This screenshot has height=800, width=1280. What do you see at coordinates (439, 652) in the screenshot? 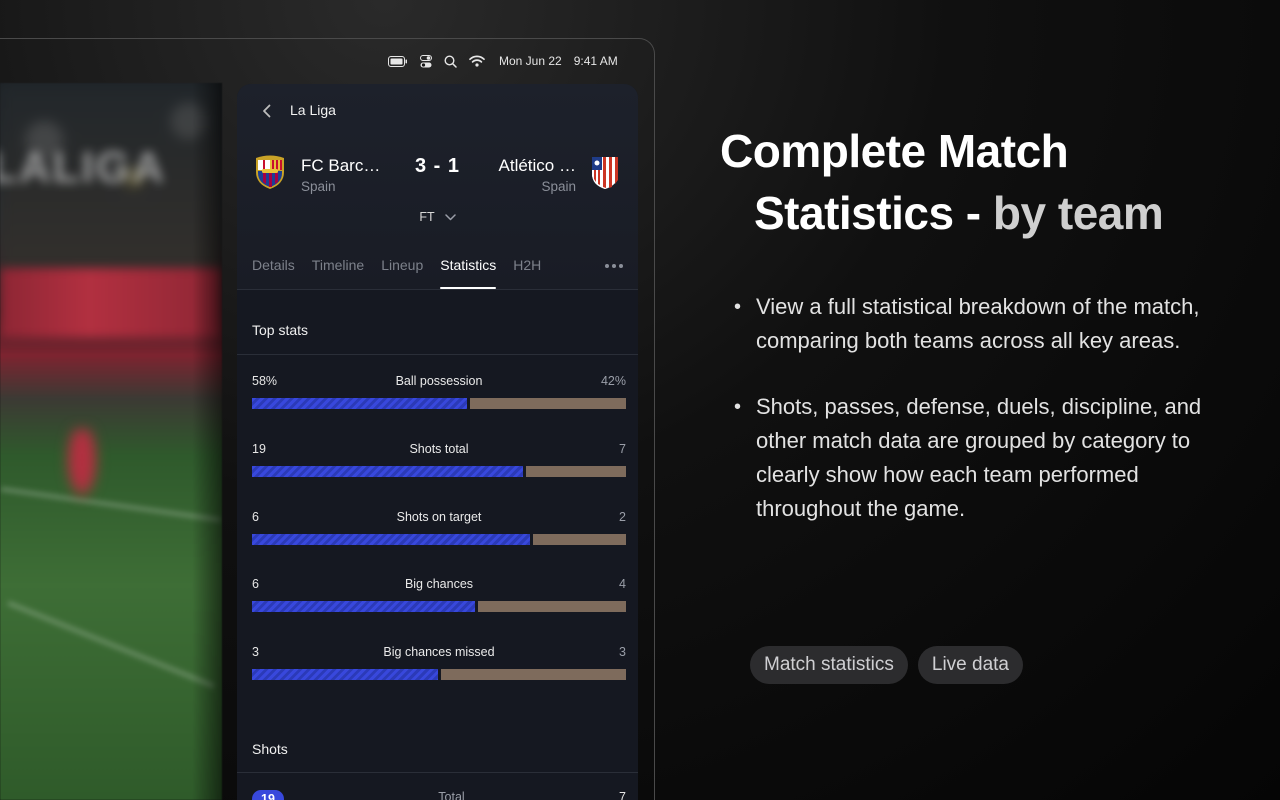
I see `stat-label: Big chances missed` at bounding box center [439, 652].